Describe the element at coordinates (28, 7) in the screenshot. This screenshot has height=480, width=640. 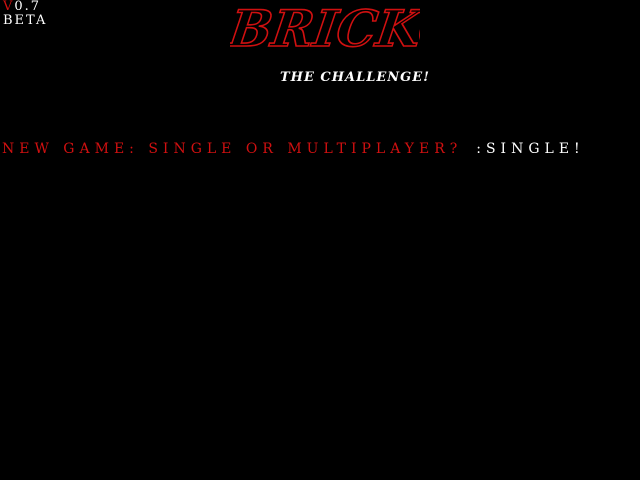
I see `version-number: 0.7` at that location.